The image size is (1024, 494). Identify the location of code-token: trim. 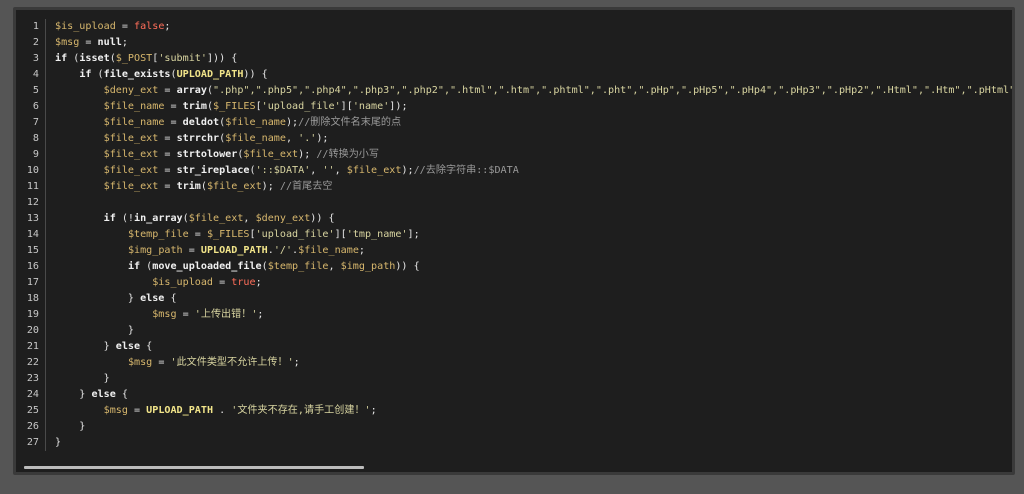
(194, 106).